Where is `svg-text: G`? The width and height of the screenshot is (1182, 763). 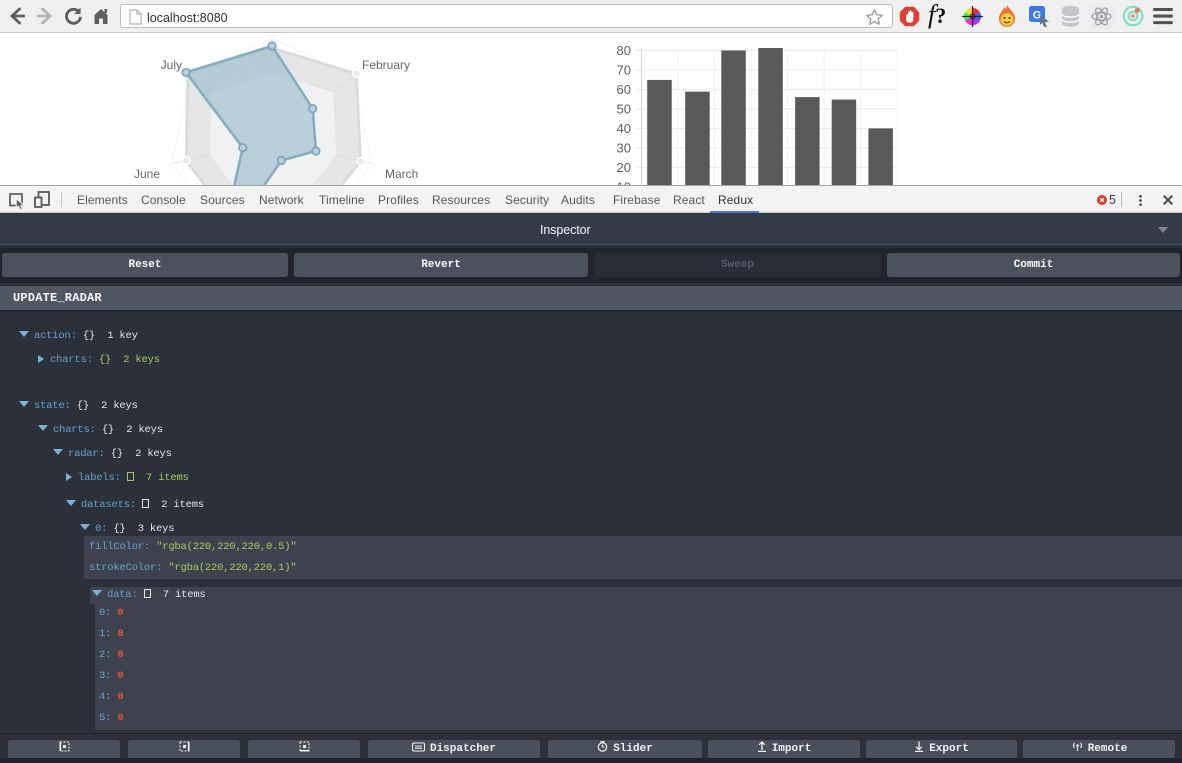
svg-text: G is located at coordinates (1037, 16).